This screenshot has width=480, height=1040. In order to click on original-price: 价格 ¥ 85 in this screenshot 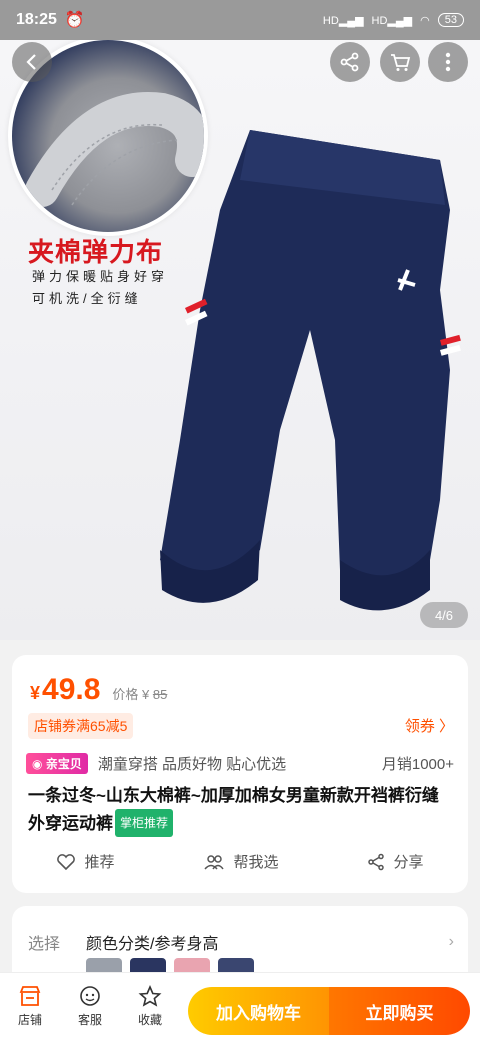, I will do `click(140, 694)`.